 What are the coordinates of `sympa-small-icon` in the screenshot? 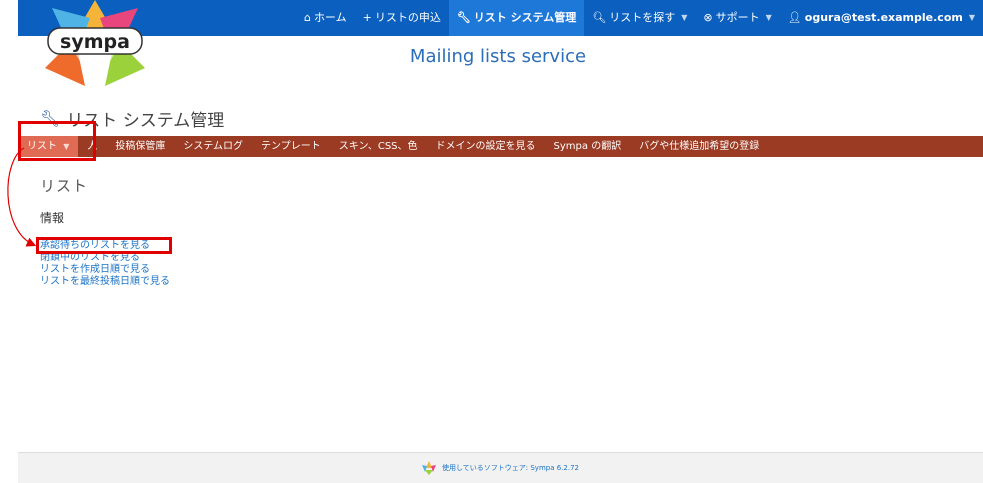 It's located at (428, 468).